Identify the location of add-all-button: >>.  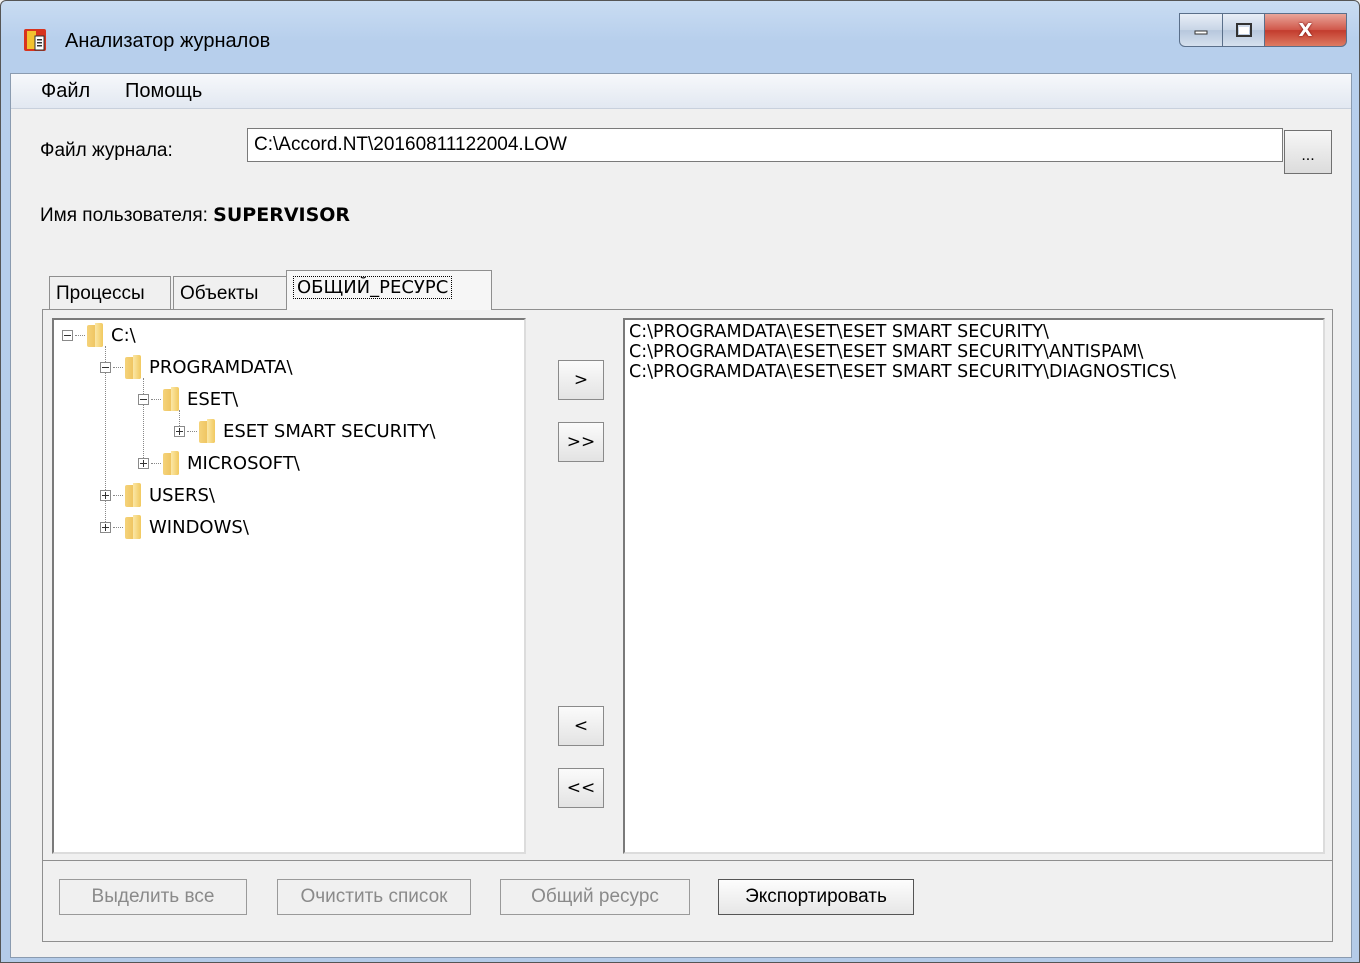
(581, 442).